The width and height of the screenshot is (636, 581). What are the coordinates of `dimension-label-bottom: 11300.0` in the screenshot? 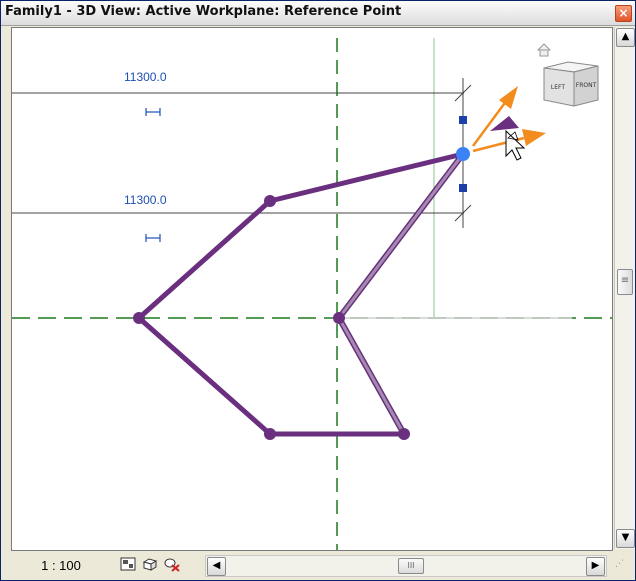 It's located at (145, 200).